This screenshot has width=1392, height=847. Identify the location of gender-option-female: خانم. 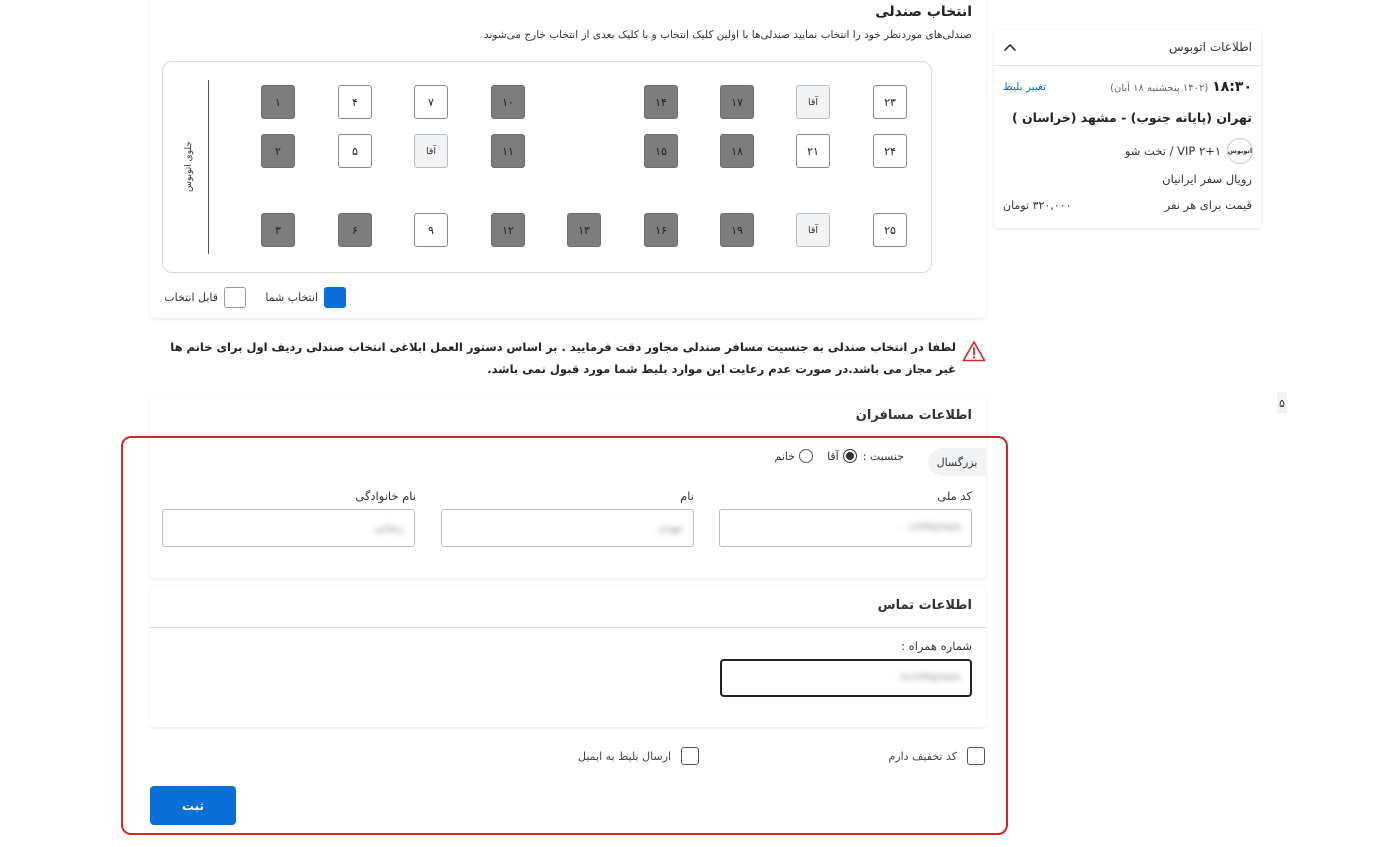
(794, 456).